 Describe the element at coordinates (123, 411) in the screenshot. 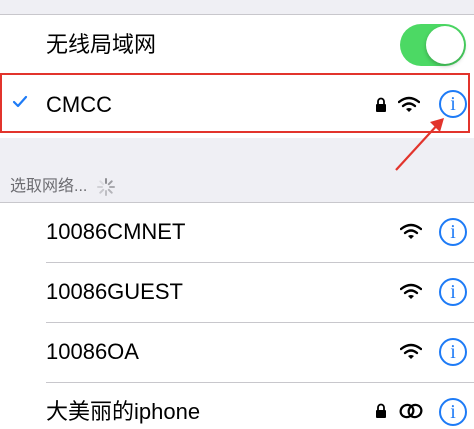

I see `network-name: 大美丽的iphone` at that location.